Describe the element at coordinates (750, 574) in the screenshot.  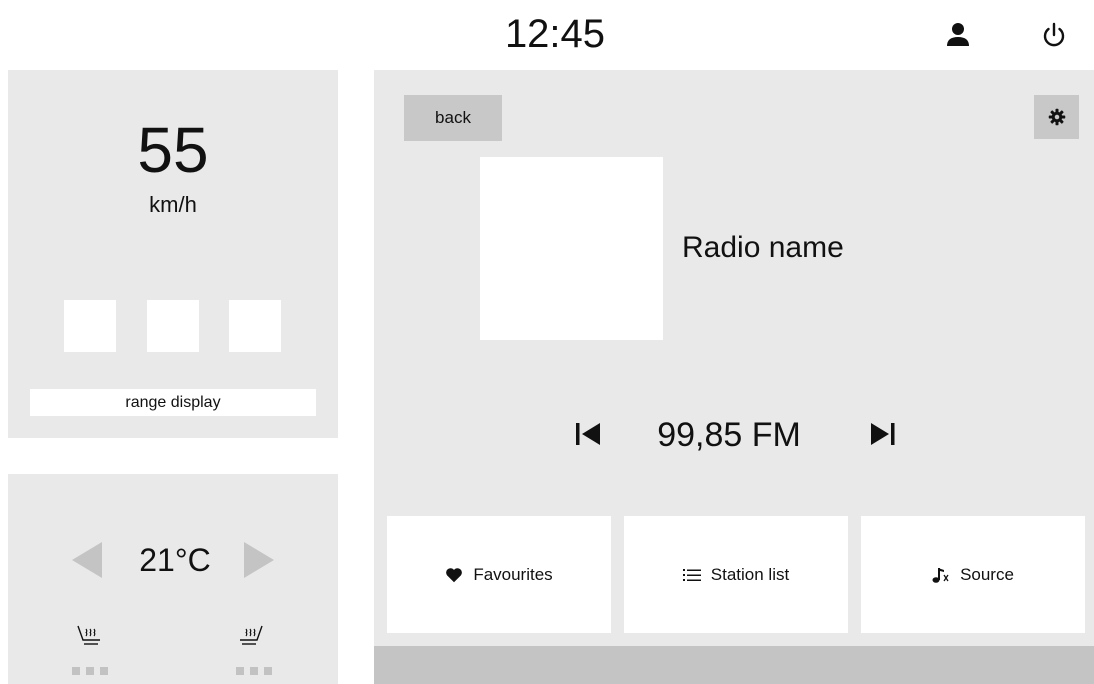
I see `station-list-label: Station list` at that location.